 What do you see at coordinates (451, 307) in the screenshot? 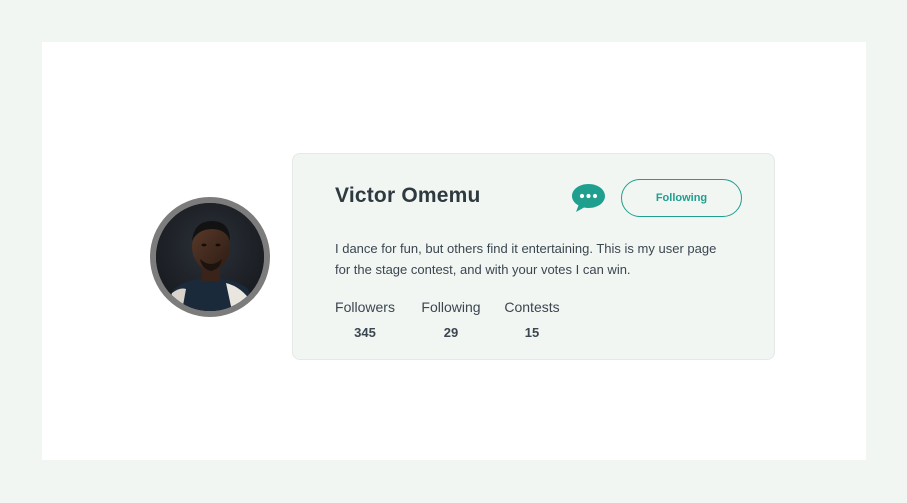
I see `stat-label: Following` at bounding box center [451, 307].